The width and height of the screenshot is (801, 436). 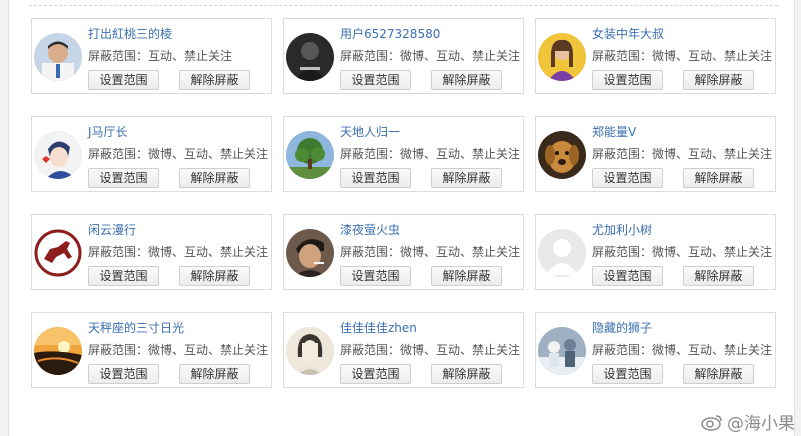 What do you see at coordinates (614, 131) in the screenshot?
I see `user-name-link: 郑能量V` at bounding box center [614, 131].